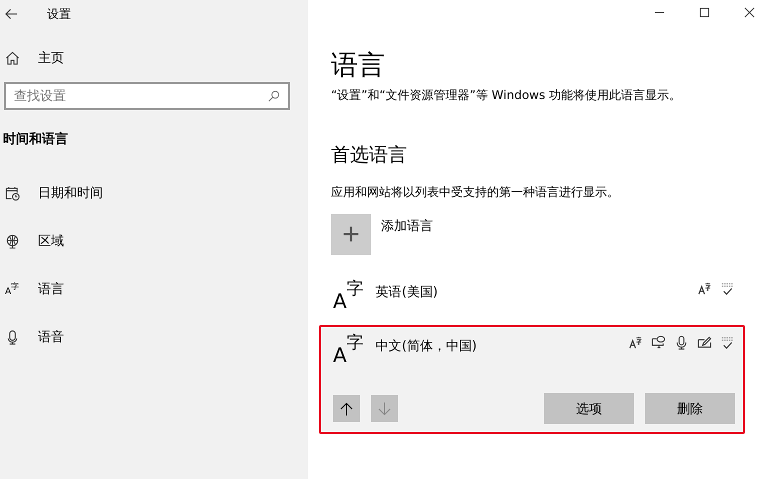 This screenshot has height=479, width=761. I want to click on home-icon, so click(12, 58).